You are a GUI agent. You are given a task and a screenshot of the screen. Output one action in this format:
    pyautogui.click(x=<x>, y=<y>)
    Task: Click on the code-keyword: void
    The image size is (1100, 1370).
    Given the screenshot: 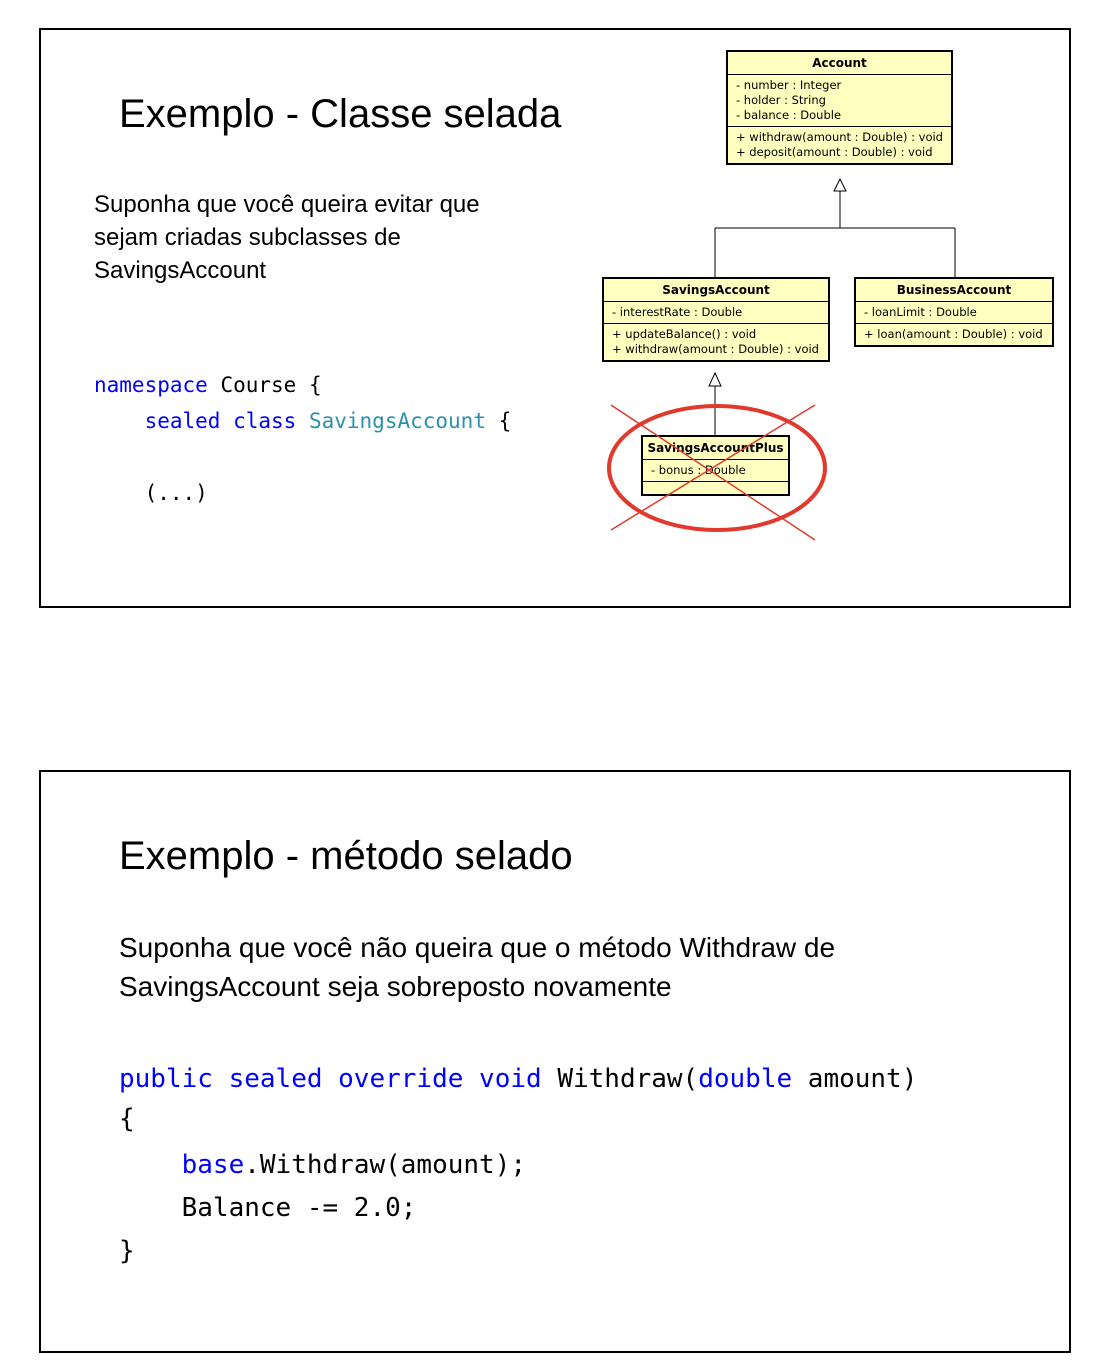 What is the action you would take?
    pyautogui.click(x=510, y=1079)
    